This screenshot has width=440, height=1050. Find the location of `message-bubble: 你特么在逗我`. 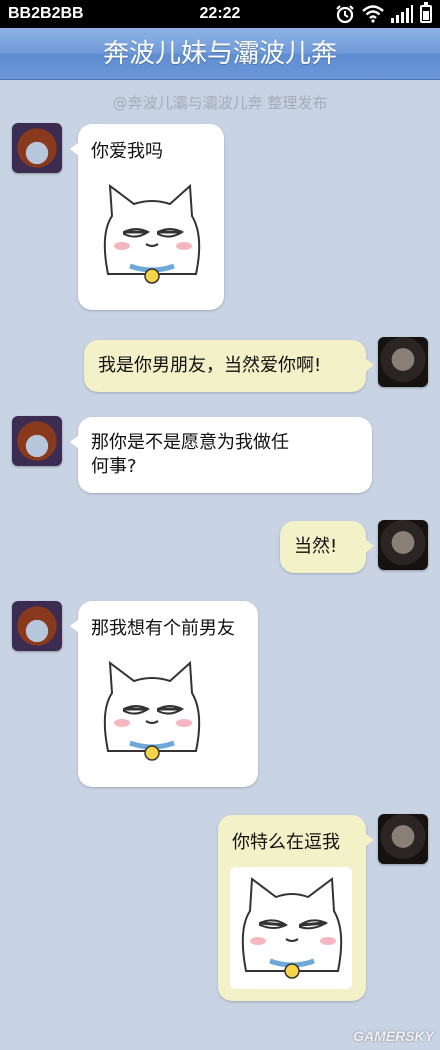

message-bubble: 你特么在逗我 is located at coordinates (296, 908).